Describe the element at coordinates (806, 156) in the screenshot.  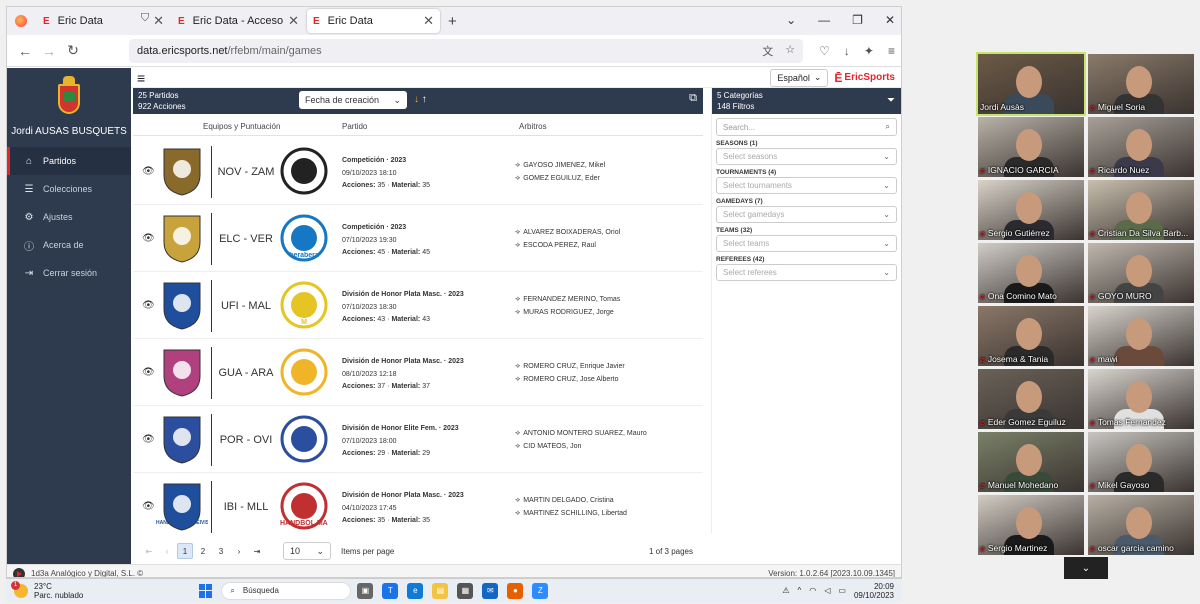
I see `filter-select: Select seasons ⌄` at that location.